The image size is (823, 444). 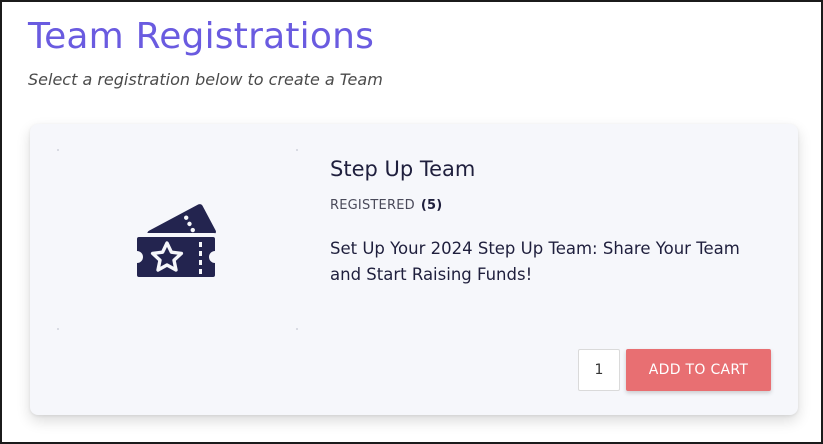 I want to click on registered-count: (5), so click(x=431, y=205).